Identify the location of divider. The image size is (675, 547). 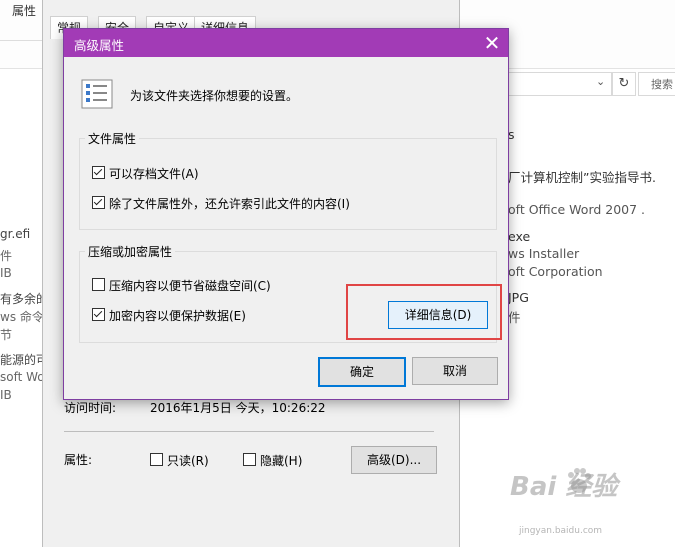
(249, 431).